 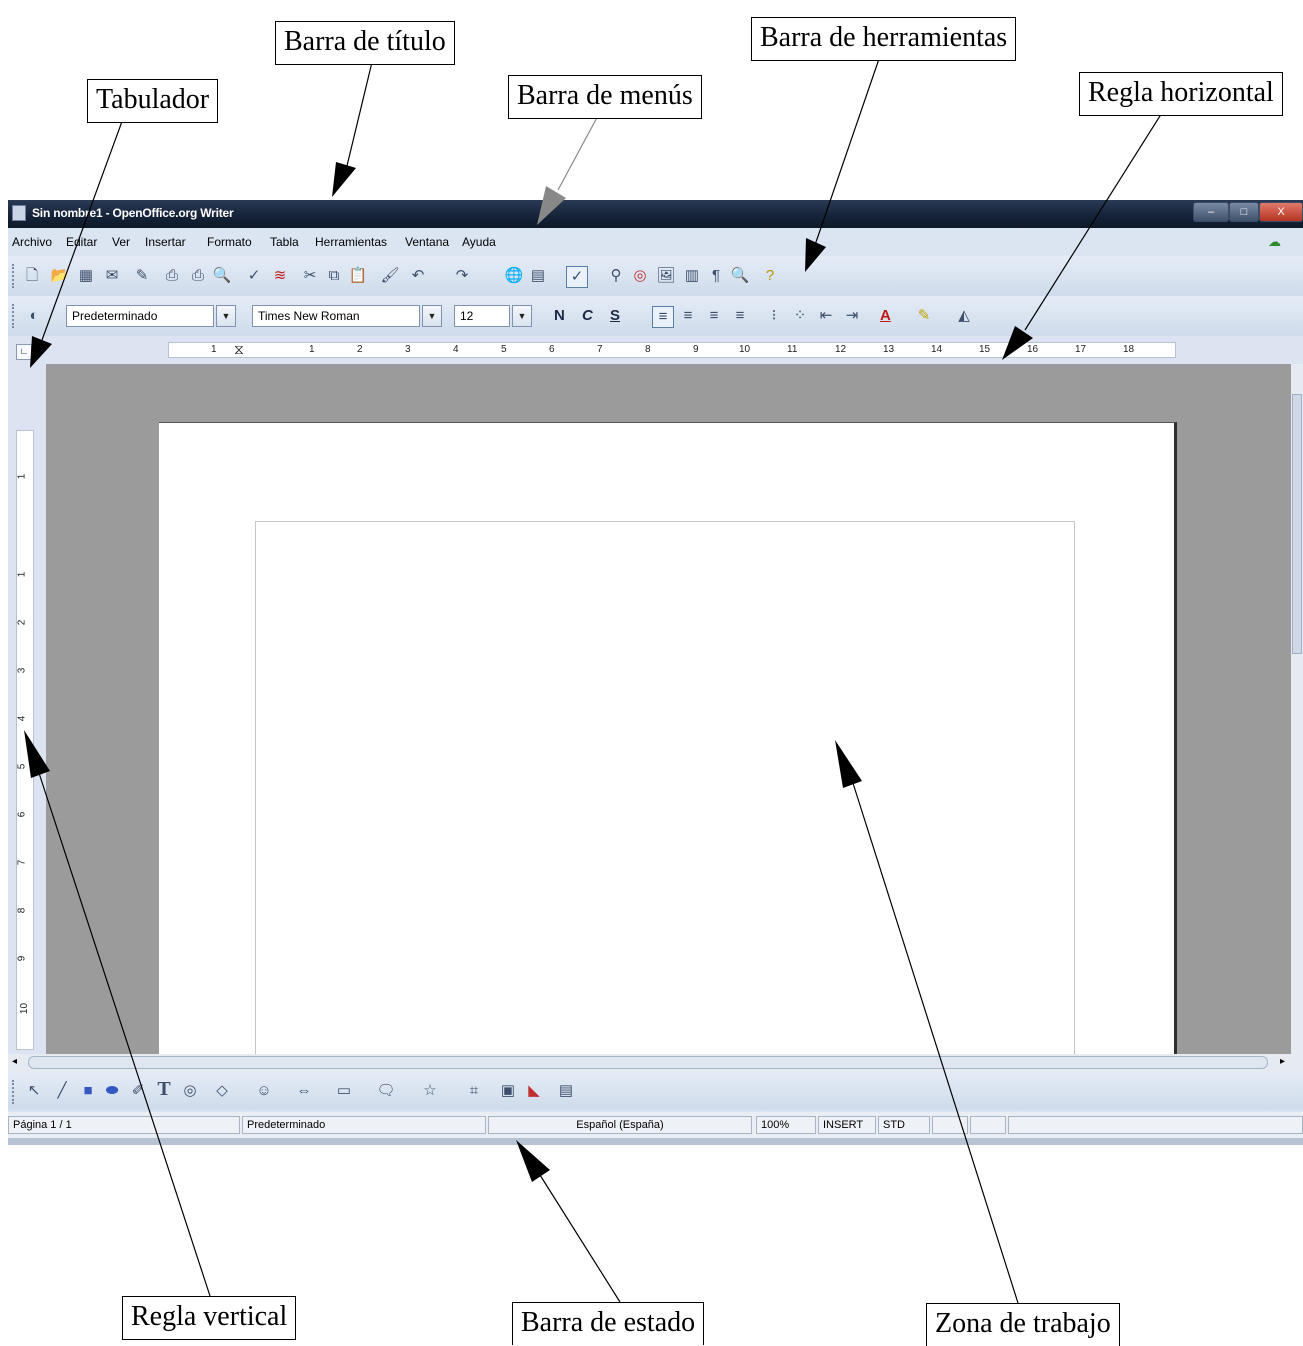 I want to click on menu-herramientas: Herramientas, so click(x=351, y=242).